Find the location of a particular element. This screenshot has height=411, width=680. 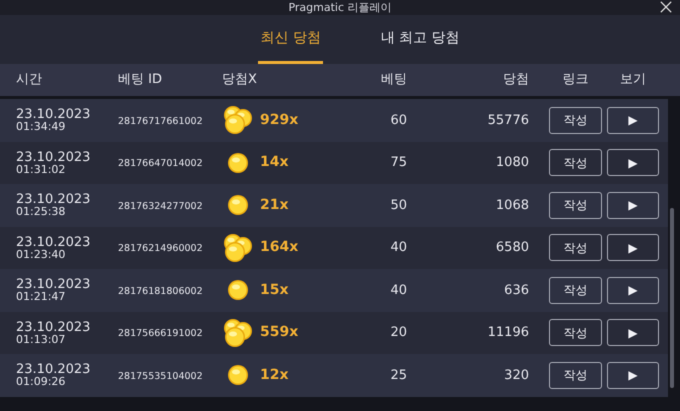

bet-amount: 20 is located at coordinates (398, 332).